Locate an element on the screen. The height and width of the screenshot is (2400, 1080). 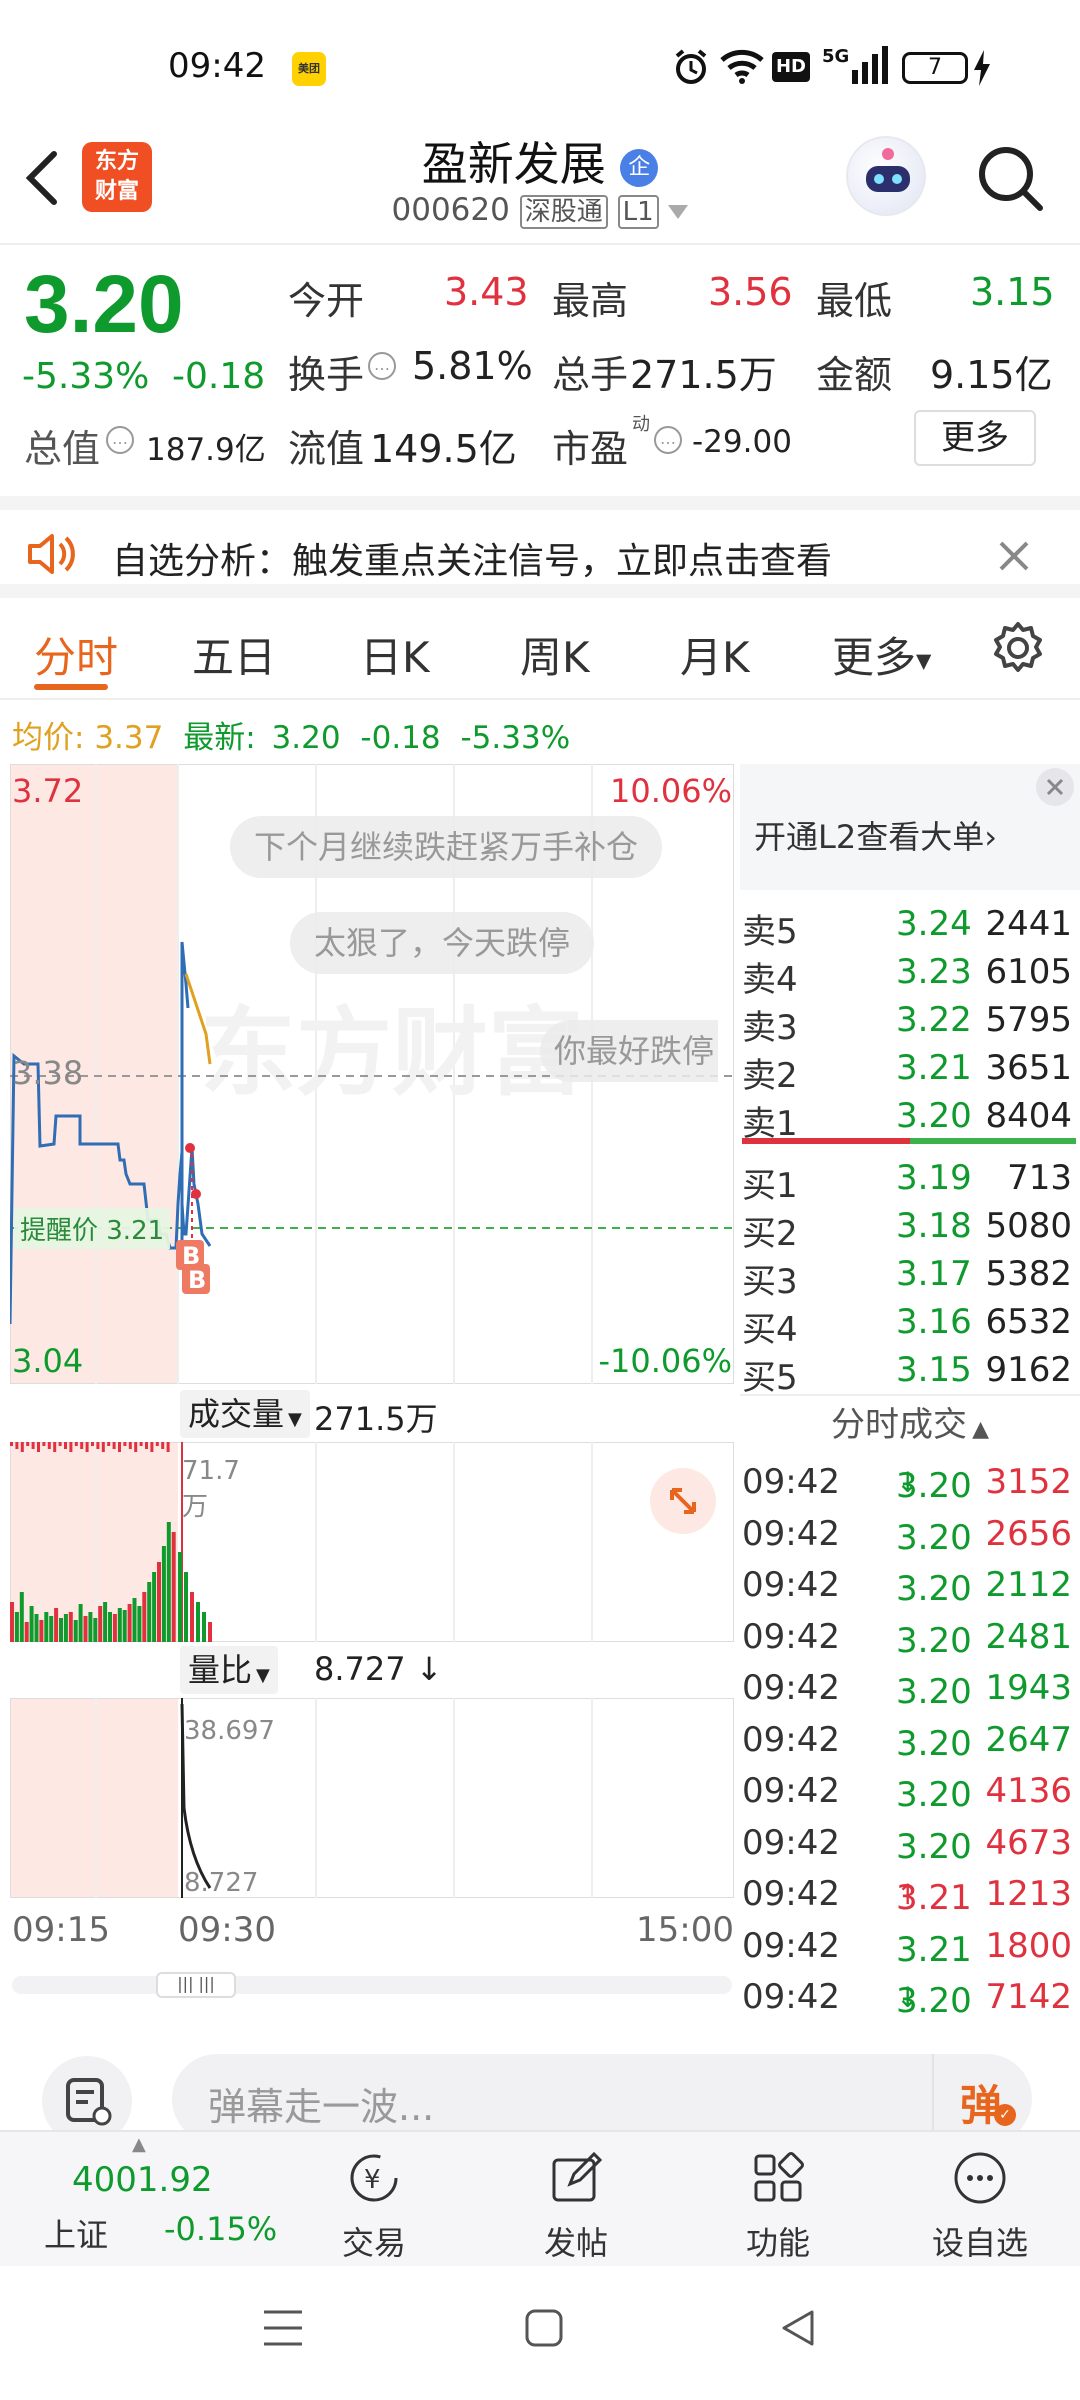
ask-level-row: 卖4 3.23 6105 is located at coordinates (910, 974).